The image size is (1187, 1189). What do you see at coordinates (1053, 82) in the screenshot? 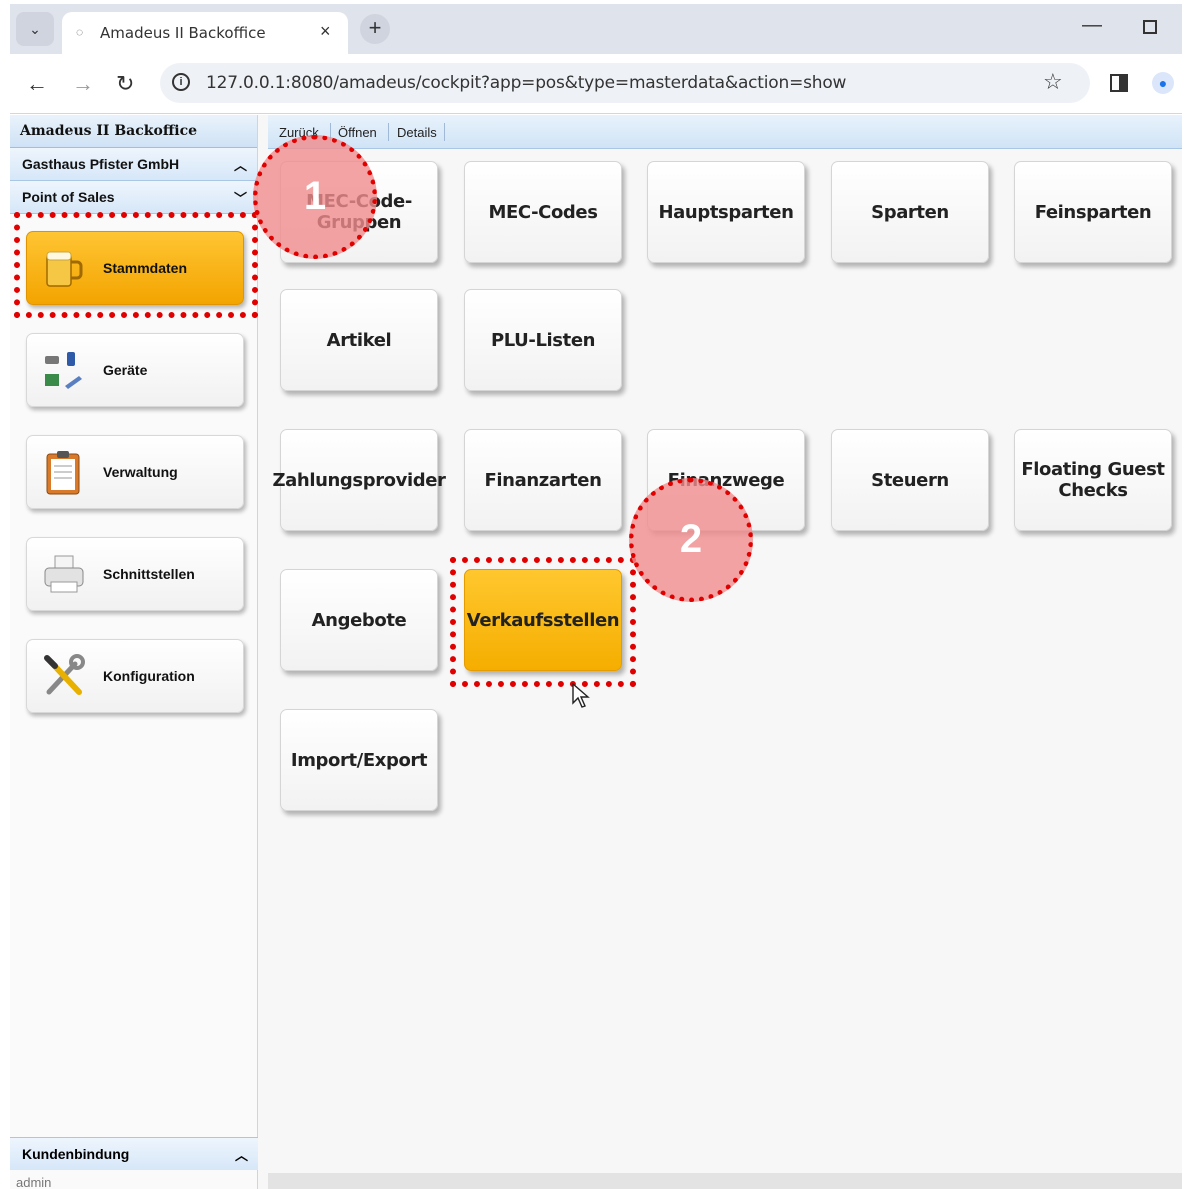
I see `bookmark-star-icon: ☆` at bounding box center [1053, 82].